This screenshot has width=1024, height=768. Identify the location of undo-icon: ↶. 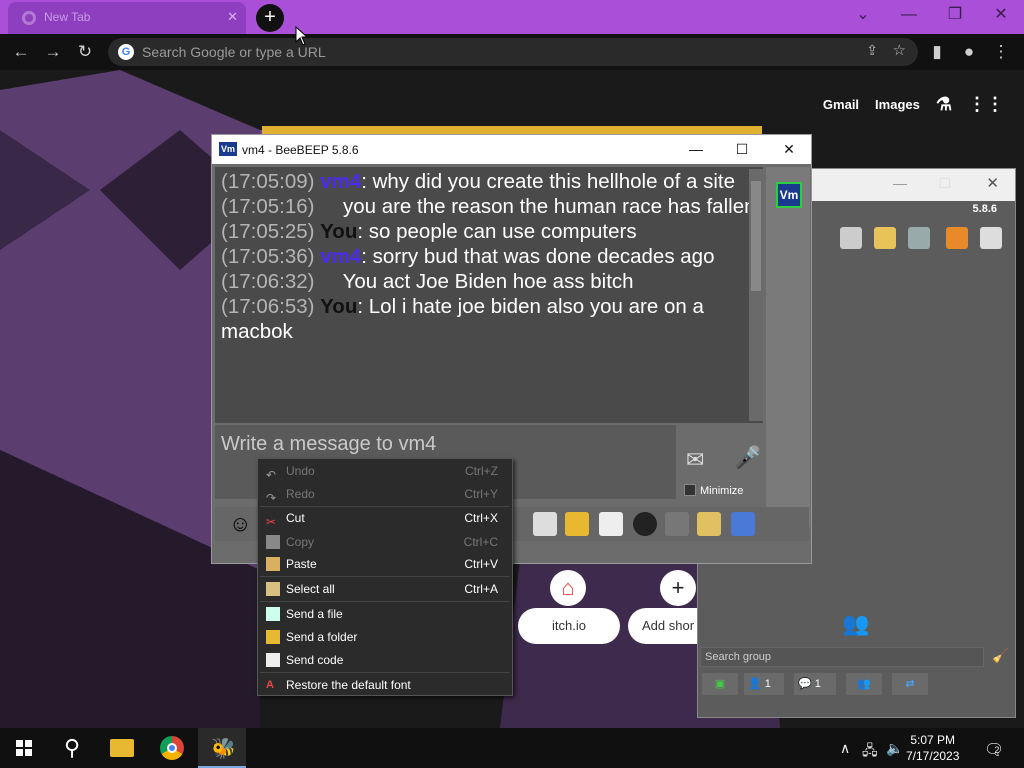
(271, 475).